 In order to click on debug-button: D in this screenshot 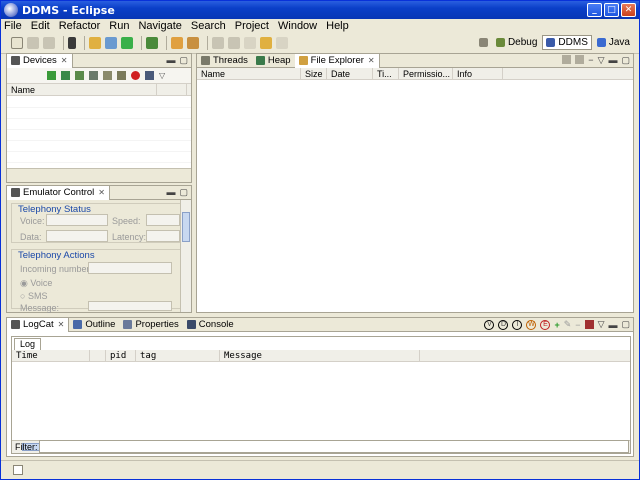, I will do `click(503, 324)`.